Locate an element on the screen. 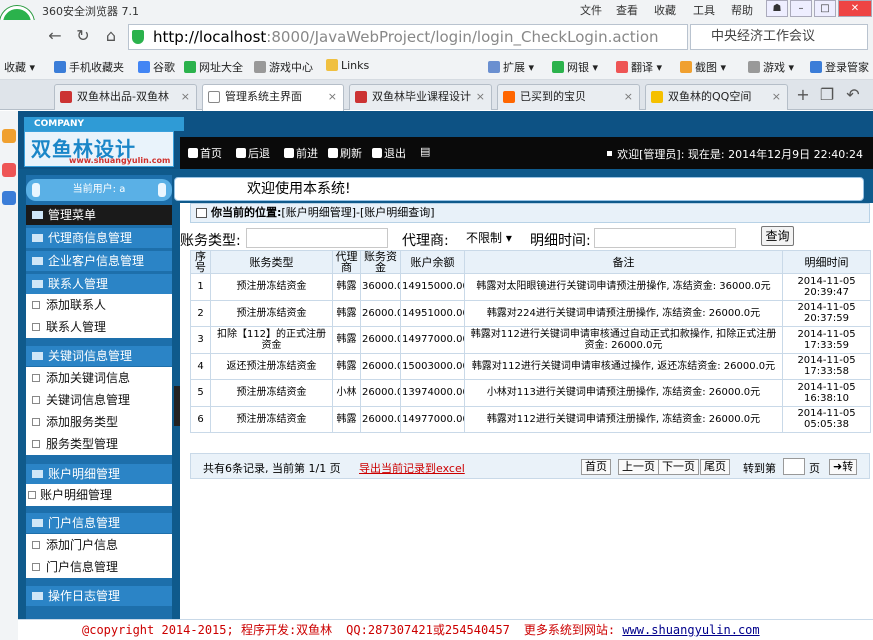 The height and width of the screenshot is (640, 873). menu-view: 查看 is located at coordinates (627, 10).